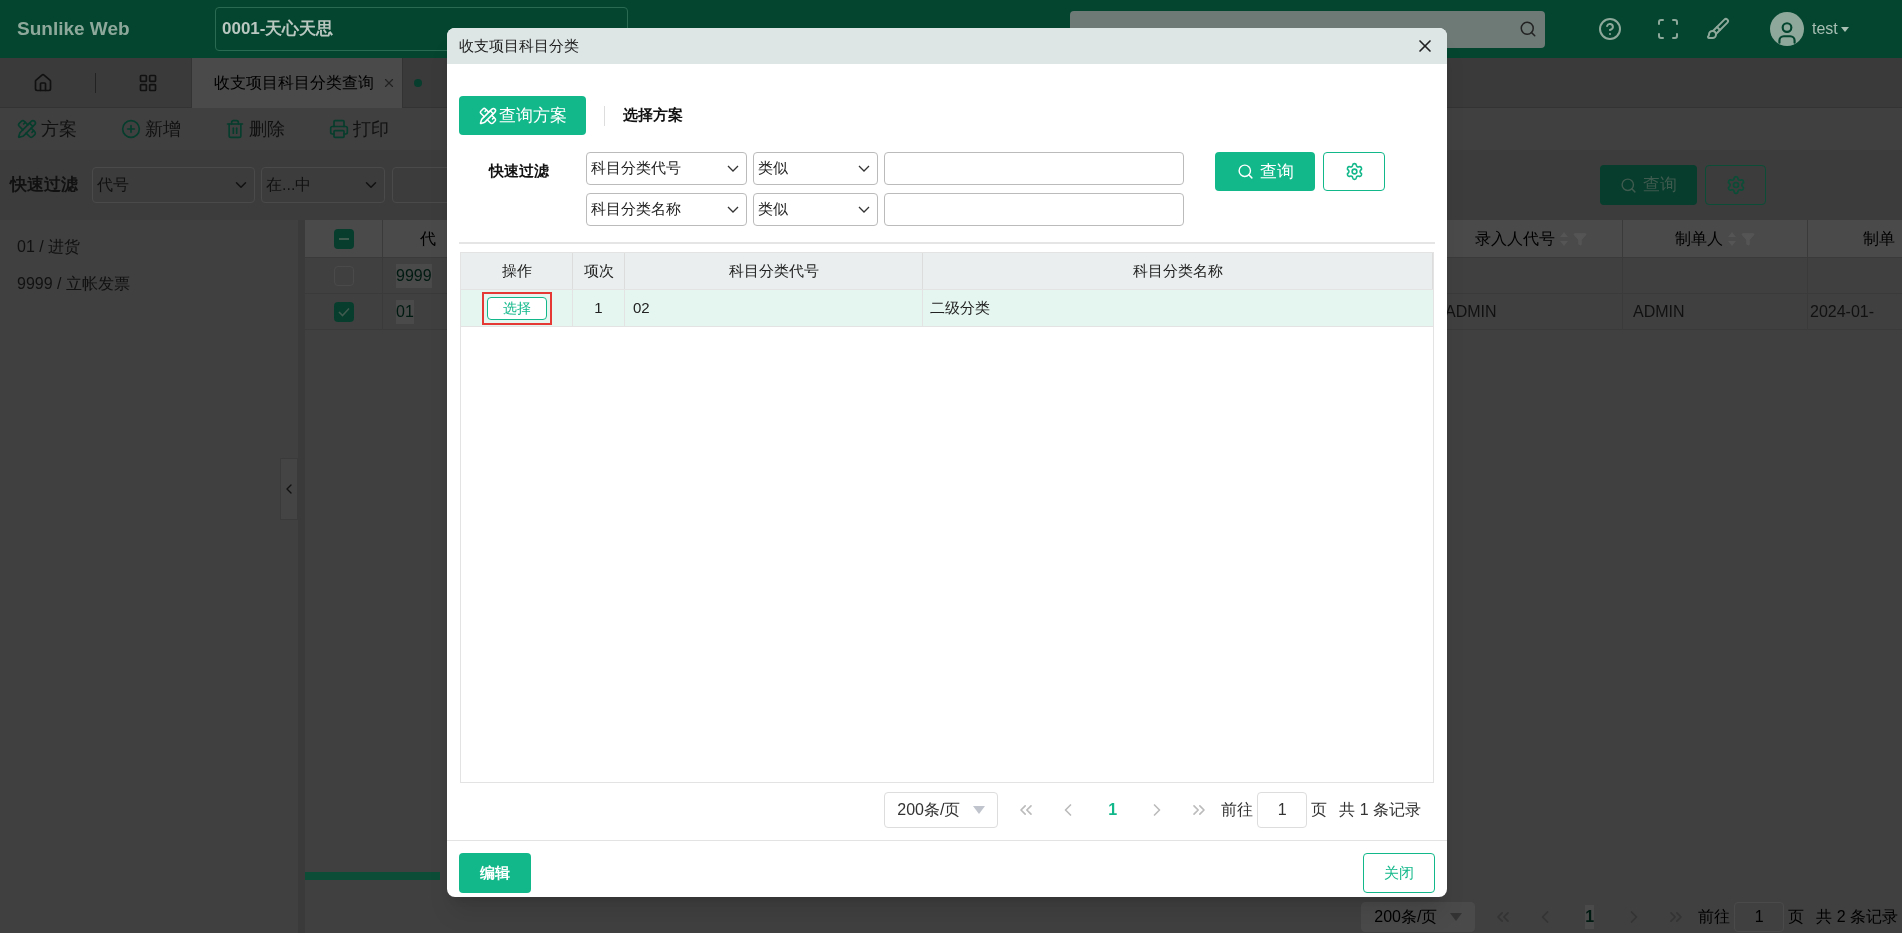 This screenshot has height=933, width=1902. I want to click on row-checkbox, so click(343, 311).